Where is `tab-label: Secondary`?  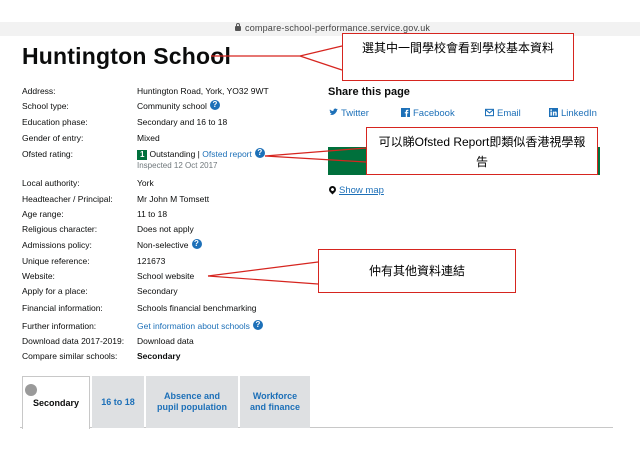
tab-label: Secondary is located at coordinates (56, 403).